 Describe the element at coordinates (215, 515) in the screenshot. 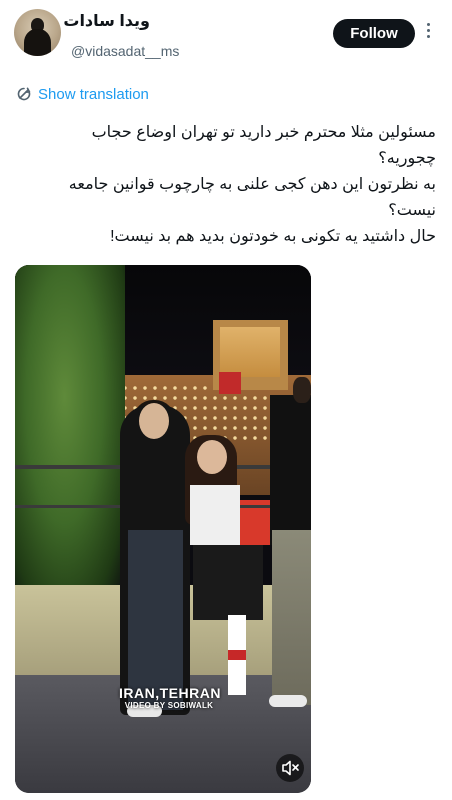

I see `person-white-top` at that location.